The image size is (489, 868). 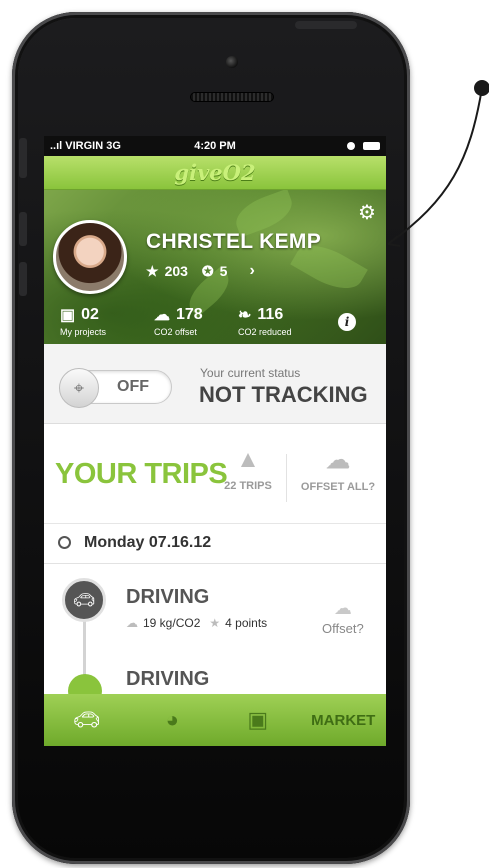 What do you see at coordinates (435, 167) in the screenshot?
I see `callout-line` at bounding box center [435, 167].